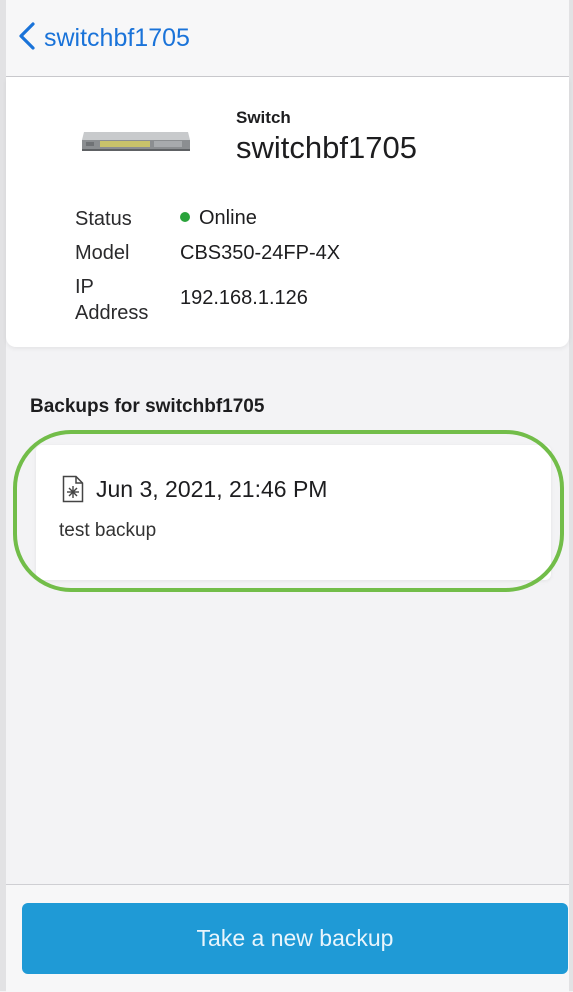 The width and height of the screenshot is (573, 992). What do you see at coordinates (136, 141) in the screenshot?
I see `switch-image` at bounding box center [136, 141].